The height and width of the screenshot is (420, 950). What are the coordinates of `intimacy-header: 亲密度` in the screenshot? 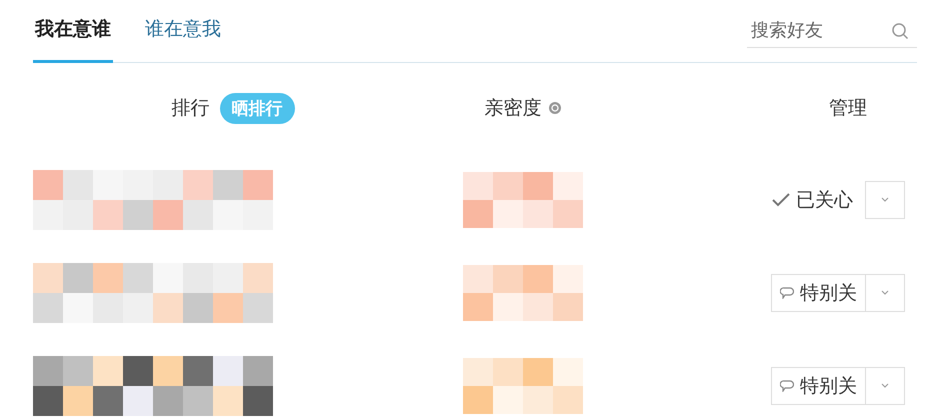 It's located at (513, 108).